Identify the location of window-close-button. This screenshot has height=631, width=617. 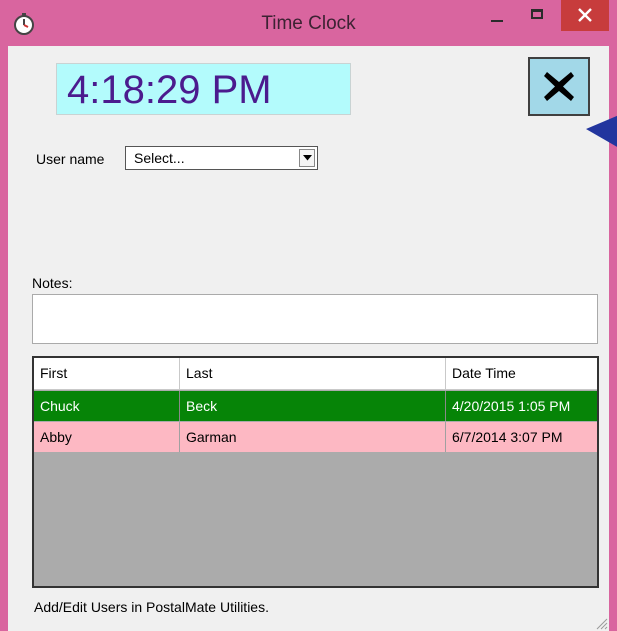
(585, 15).